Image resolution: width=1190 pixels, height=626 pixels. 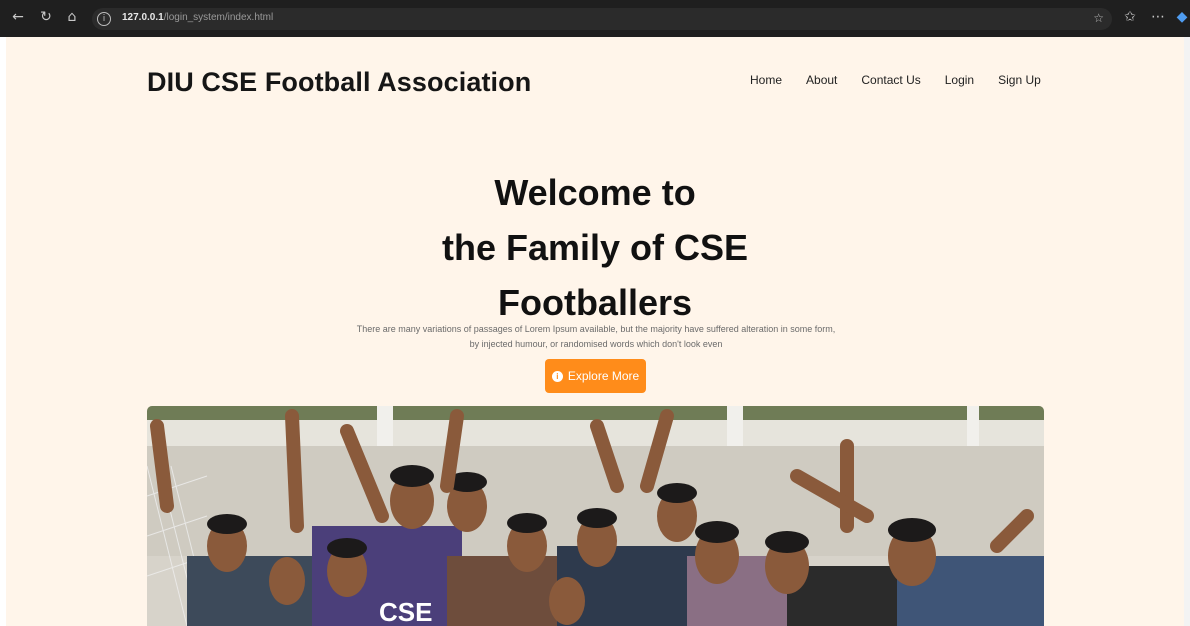 What do you see at coordinates (405, 611) in the screenshot?
I see `jersey-text: CSE` at bounding box center [405, 611].